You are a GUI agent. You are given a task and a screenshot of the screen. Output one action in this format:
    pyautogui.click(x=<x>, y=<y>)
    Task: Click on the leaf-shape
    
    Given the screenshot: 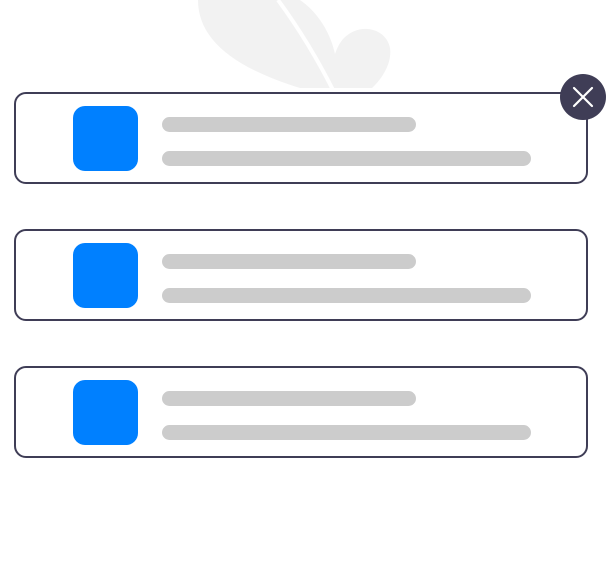 What is the action you would take?
    pyautogui.click(x=294, y=44)
    